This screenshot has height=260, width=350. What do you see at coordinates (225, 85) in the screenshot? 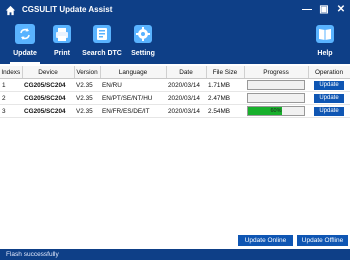
I see `cell-size: 1.71MB` at bounding box center [225, 85].